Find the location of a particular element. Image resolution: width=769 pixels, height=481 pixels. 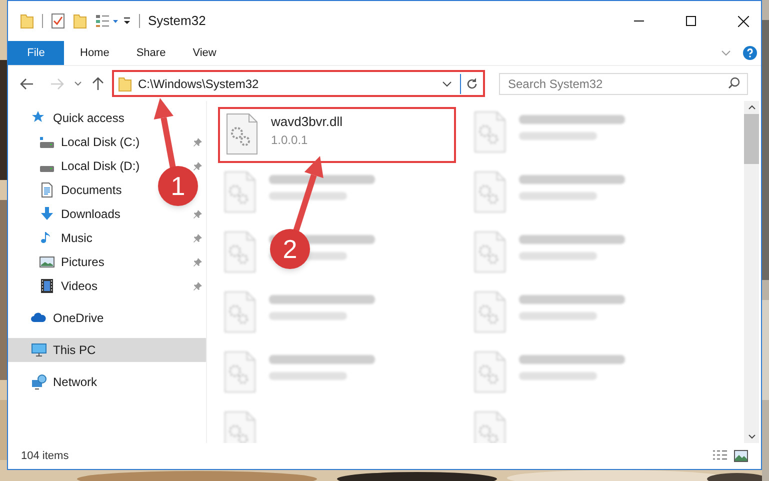

file-name: wavd3bvr.dll is located at coordinates (307, 122).